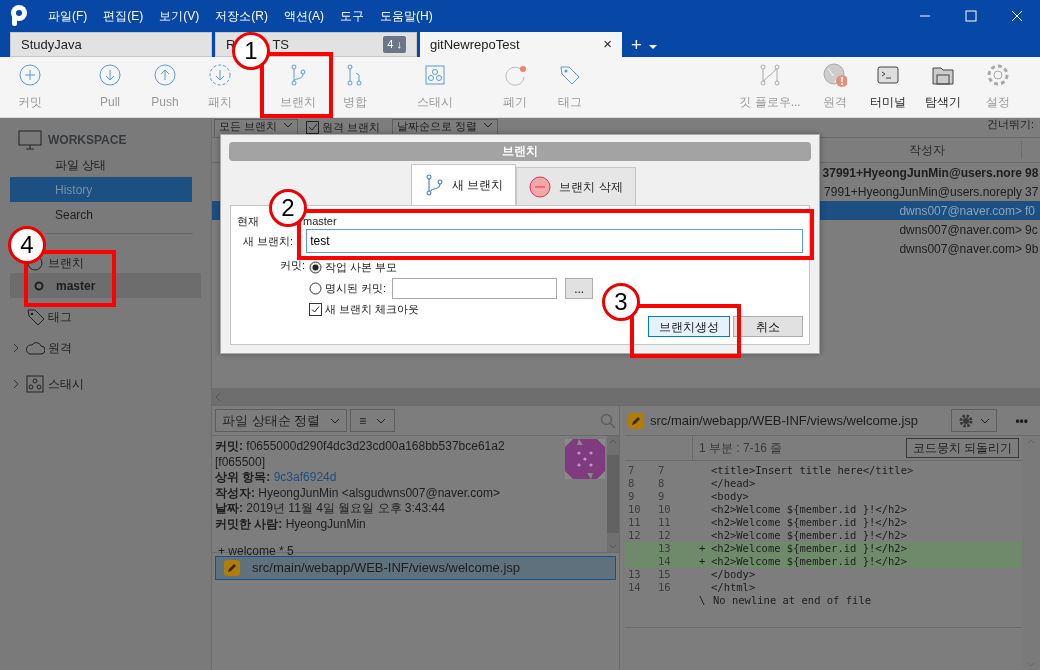 The height and width of the screenshot is (670, 1040). I want to click on settings-dropdown, so click(974, 420).